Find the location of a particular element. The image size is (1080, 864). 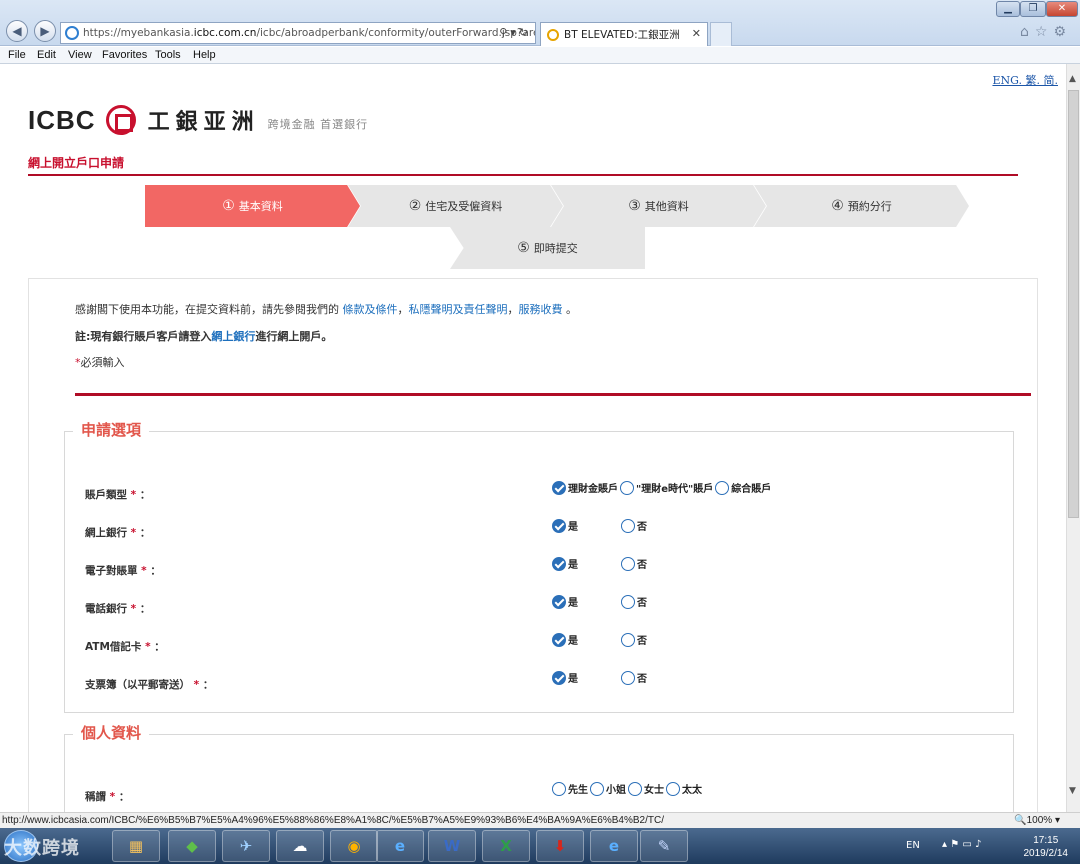

excel-taskbar-icon: X is located at coordinates (506, 846).